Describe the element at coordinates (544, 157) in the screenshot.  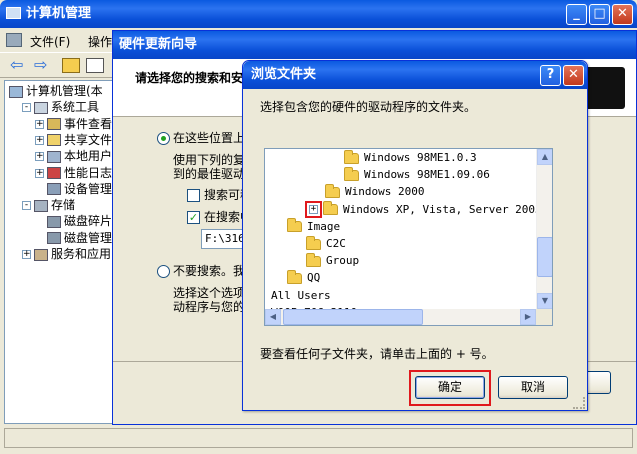
I see `scroll-up-arrow-icon: ▲` at that location.